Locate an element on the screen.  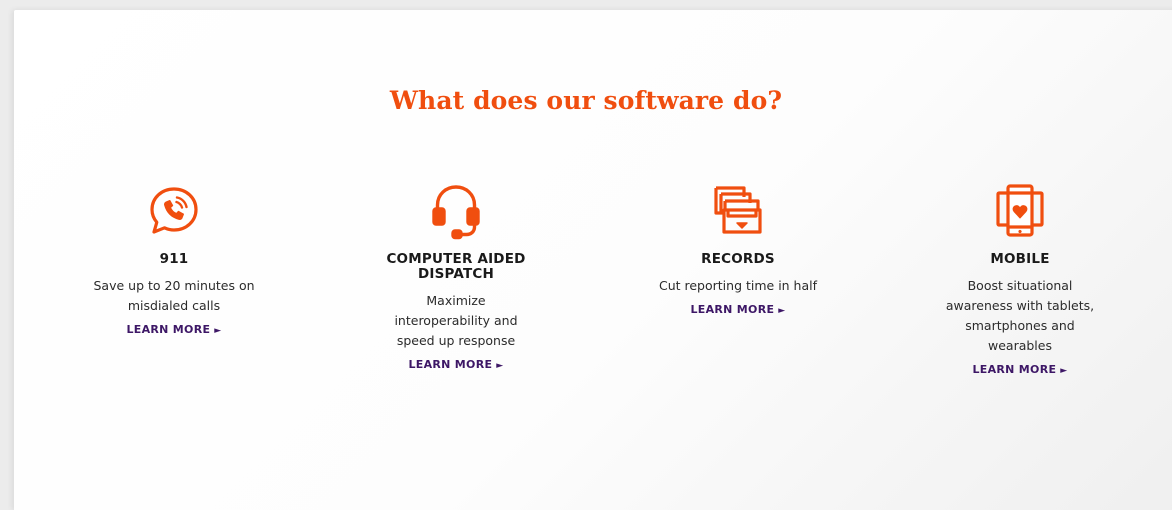
feature-description: Cut reporting time in half is located at coordinates (738, 285).